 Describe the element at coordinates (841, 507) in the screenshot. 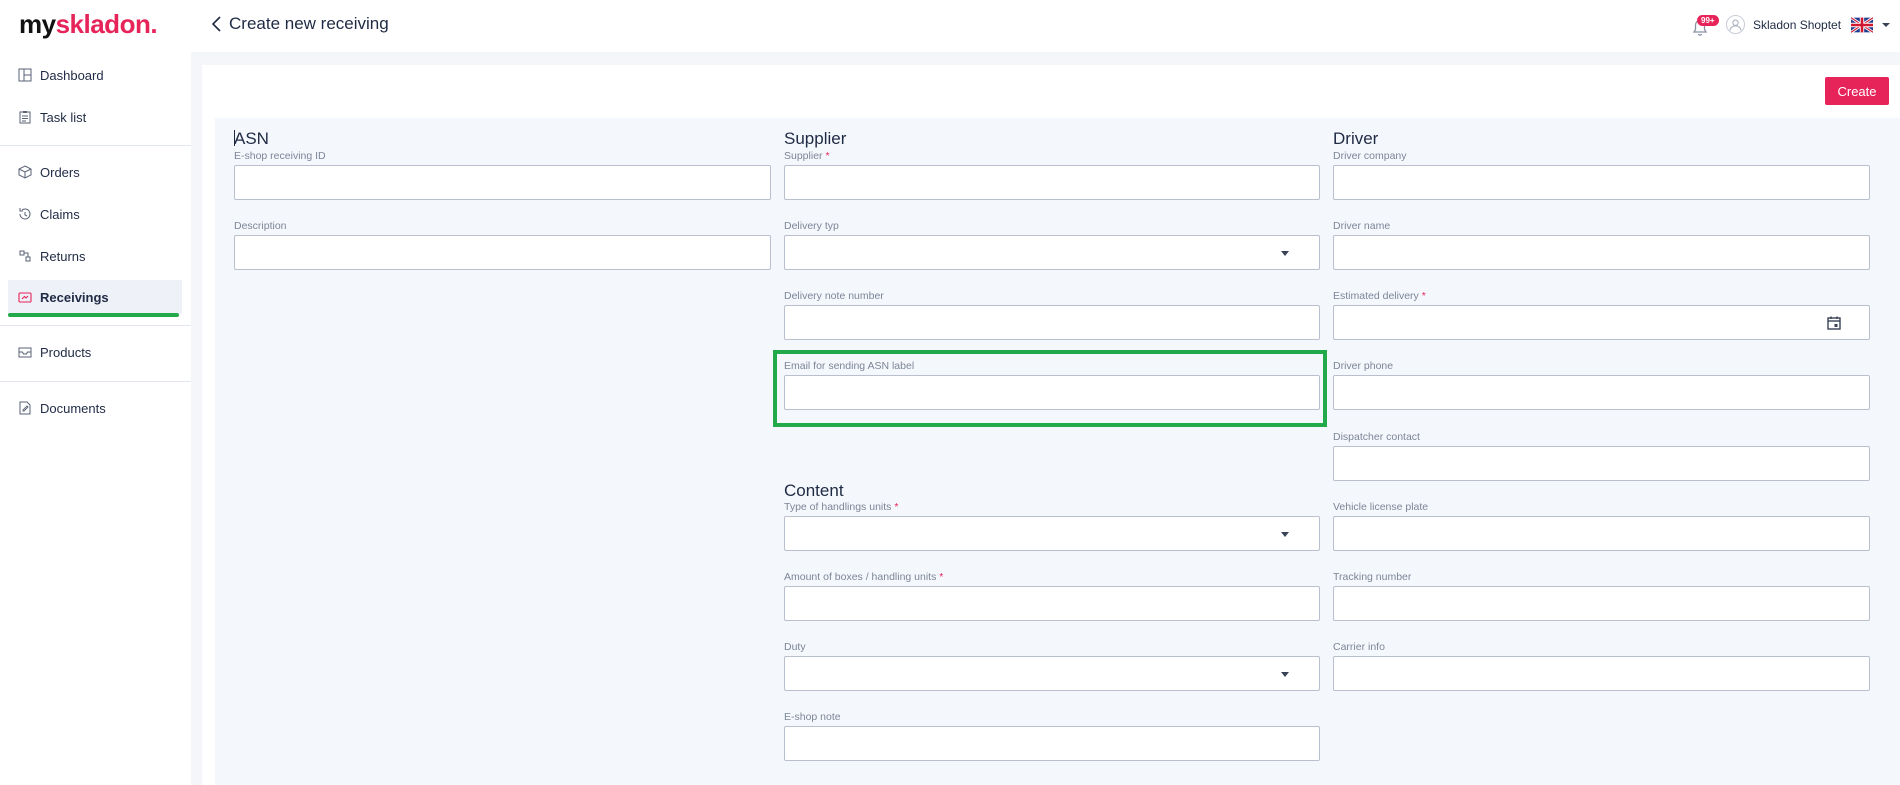

I see `label-type-handling-units: Type of handlings units *` at that location.